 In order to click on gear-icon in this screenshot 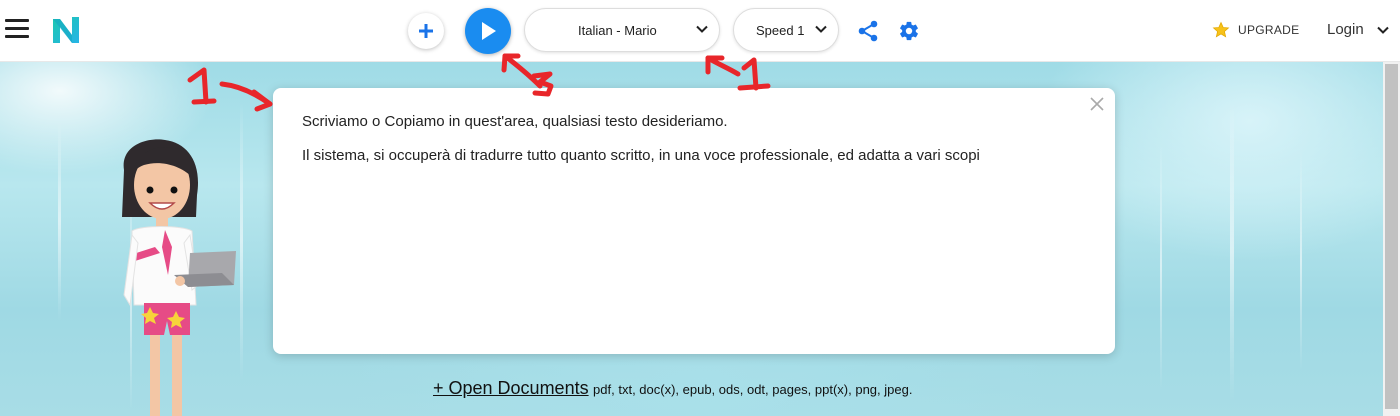, I will do `click(909, 31)`.